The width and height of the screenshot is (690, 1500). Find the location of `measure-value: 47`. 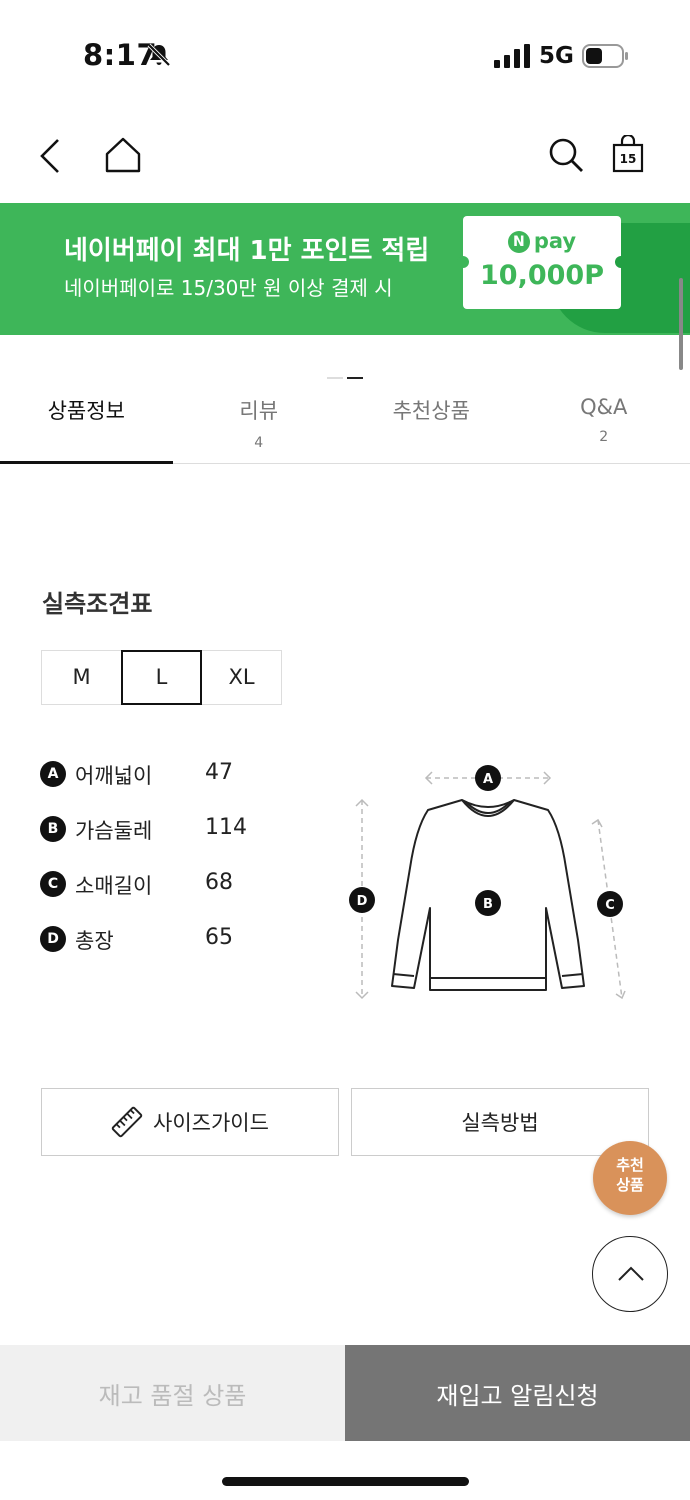

measure-value: 47 is located at coordinates (219, 772).